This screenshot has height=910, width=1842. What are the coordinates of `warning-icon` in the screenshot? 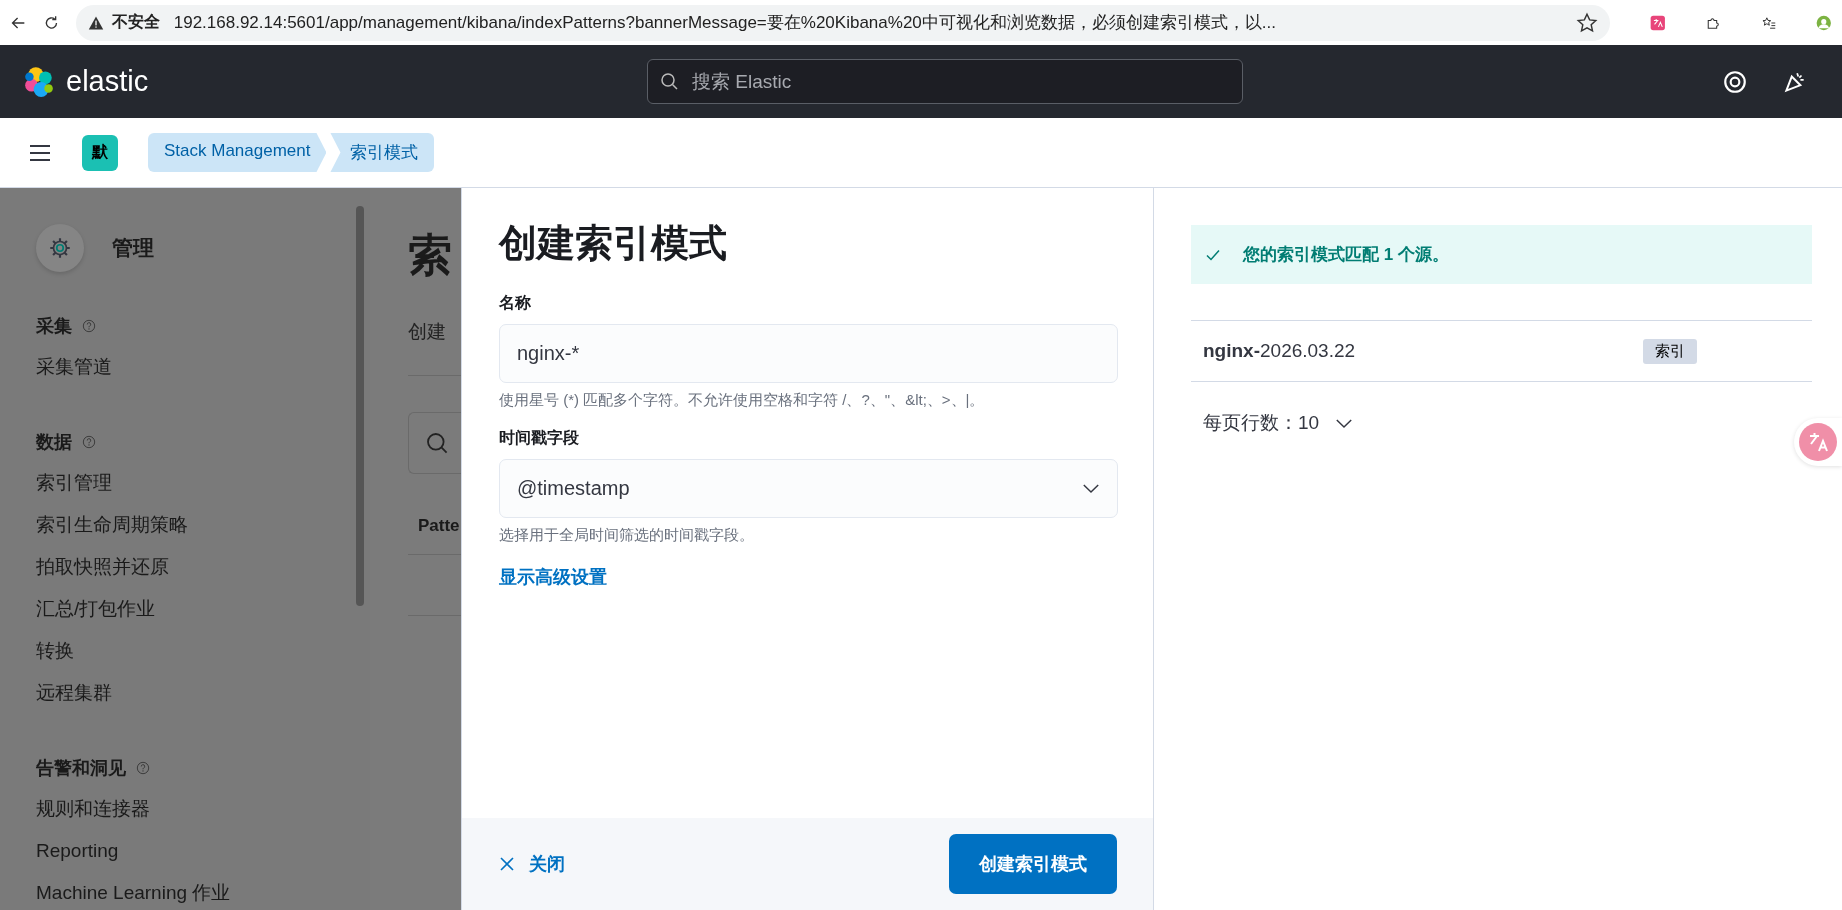 It's located at (95, 22).